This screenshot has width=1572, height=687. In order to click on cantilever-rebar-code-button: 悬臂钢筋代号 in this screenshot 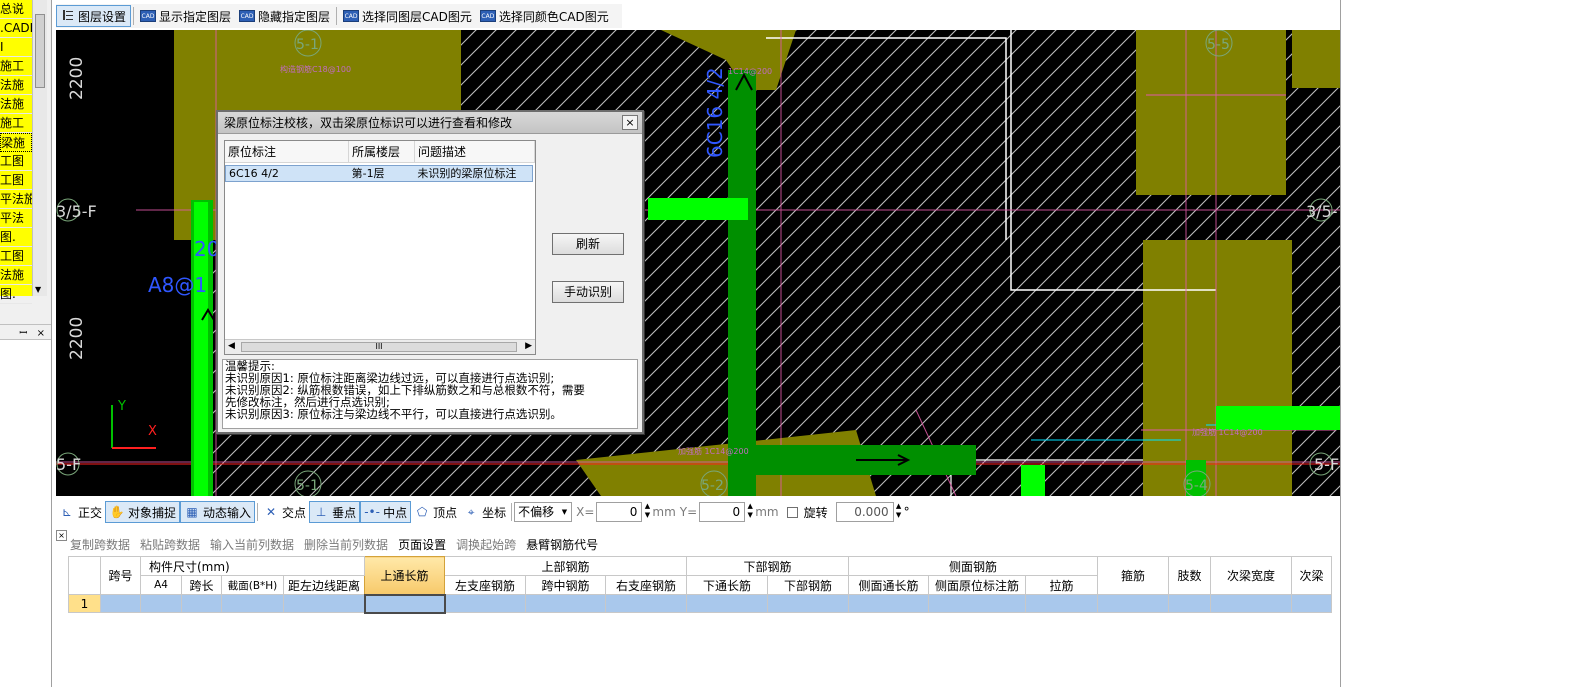, I will do `click(562, 544)`.